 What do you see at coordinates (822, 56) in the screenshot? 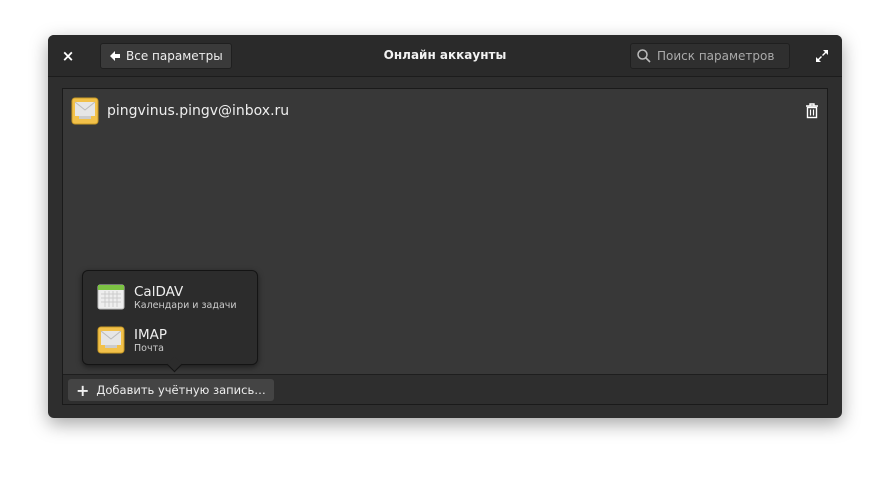
I see `maximize-icon` at bounding box center [822, 56].